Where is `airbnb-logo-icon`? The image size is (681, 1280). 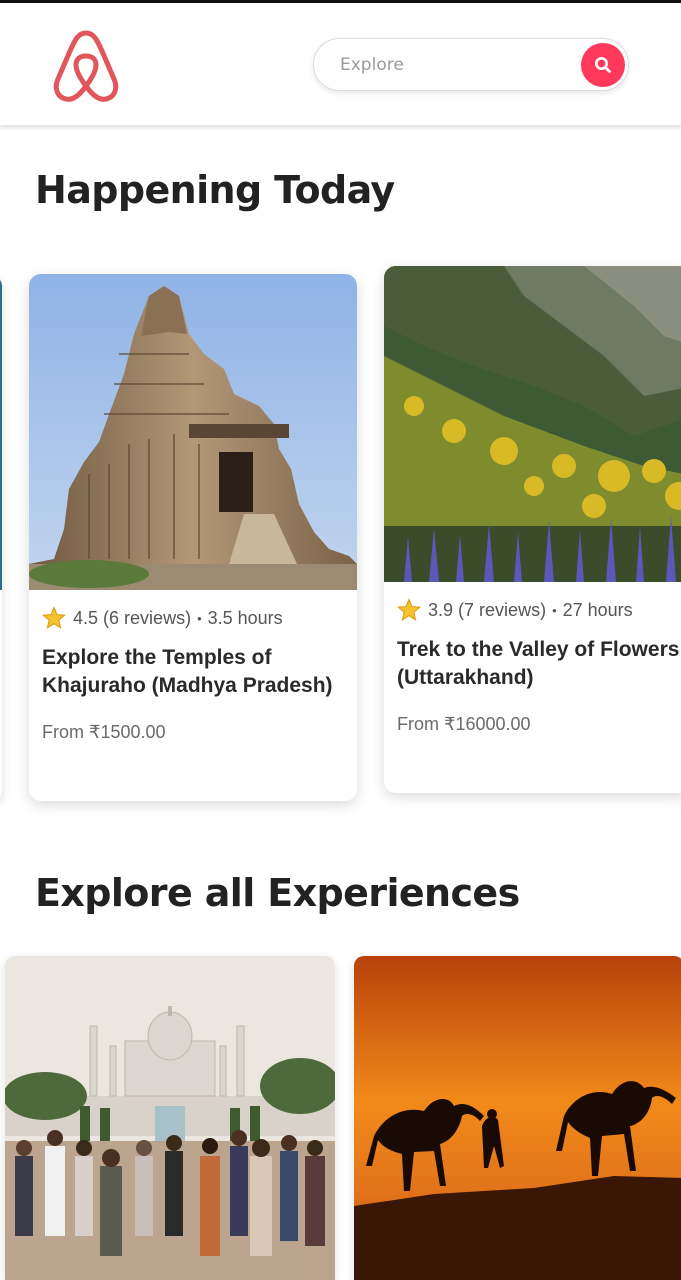
airbnb-logo-icon is located at coordinates (86, 65).